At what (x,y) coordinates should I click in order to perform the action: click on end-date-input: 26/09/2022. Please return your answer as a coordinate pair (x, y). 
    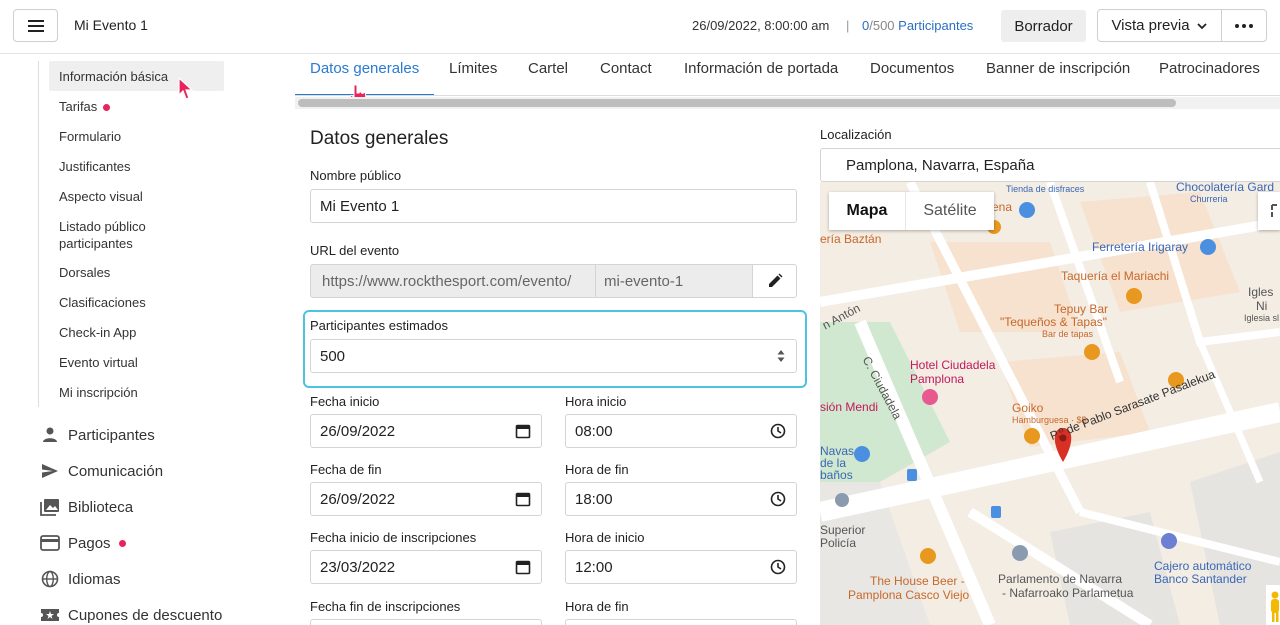
    Looking at the image, I should click on (426, 499).